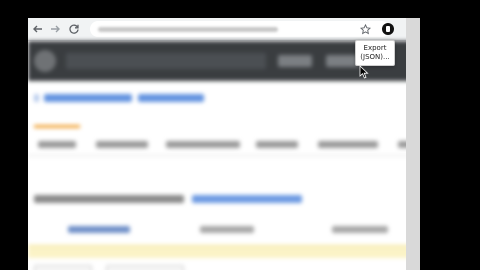 Image resolution: width=480 pixels, height=270 pixels. I want to click on app-logo, so click(45, 61).